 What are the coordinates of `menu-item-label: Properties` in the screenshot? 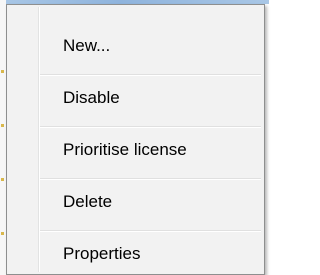 It's located at (102, 253).